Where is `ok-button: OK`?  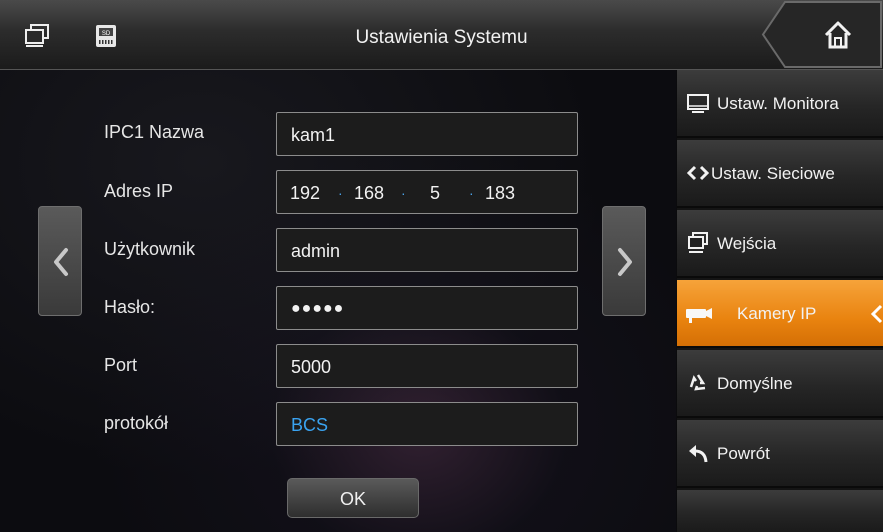 ok-button: OK is located at coordinates (353, 498).